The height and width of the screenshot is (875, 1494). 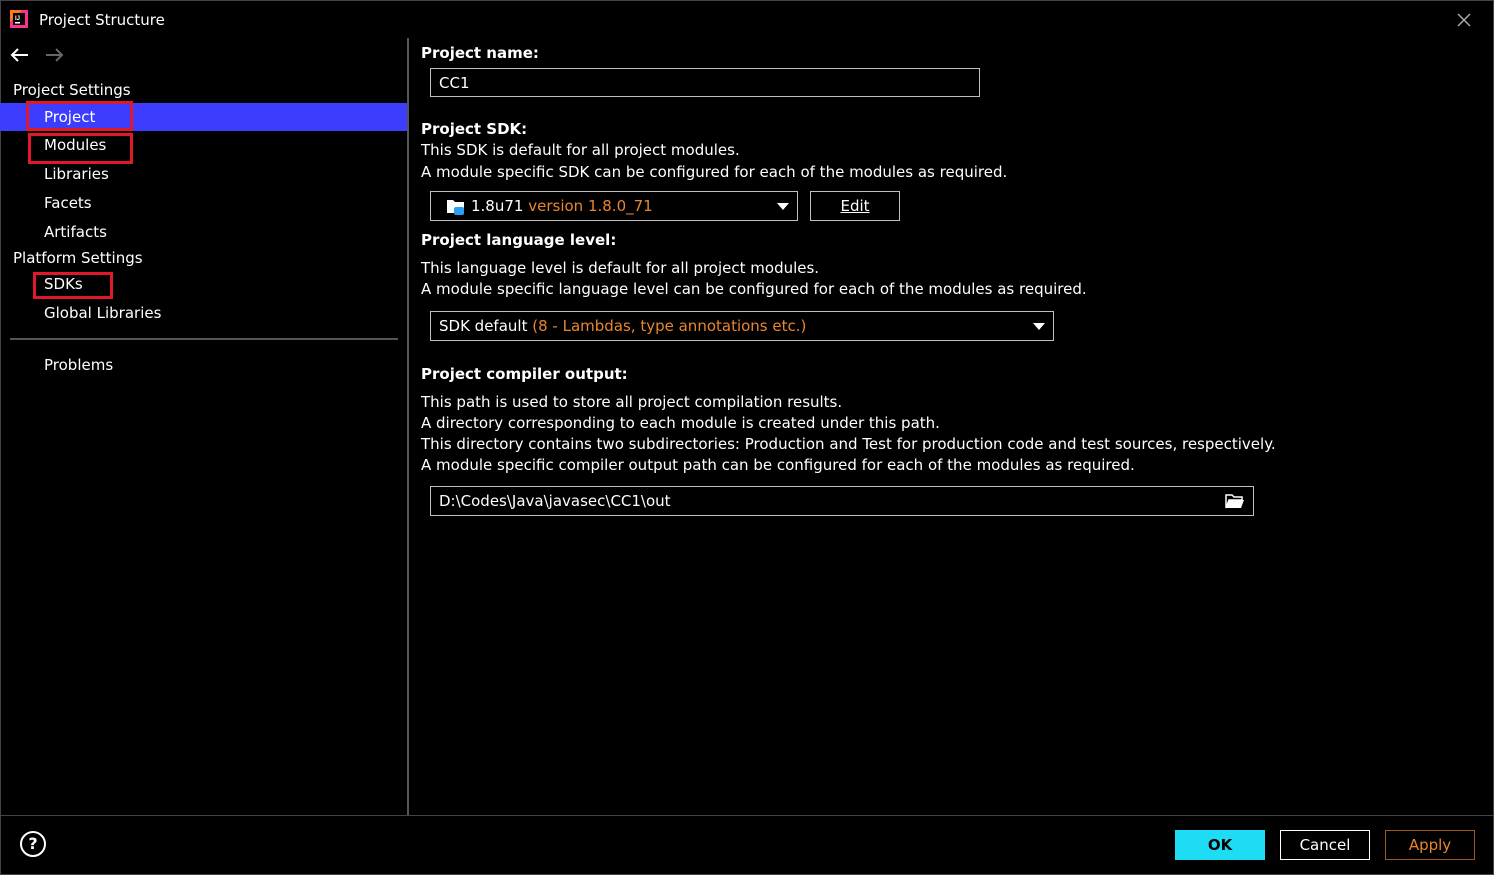 I want to click on sidebar-item-facets: Facets, so click(x=203, y=203).